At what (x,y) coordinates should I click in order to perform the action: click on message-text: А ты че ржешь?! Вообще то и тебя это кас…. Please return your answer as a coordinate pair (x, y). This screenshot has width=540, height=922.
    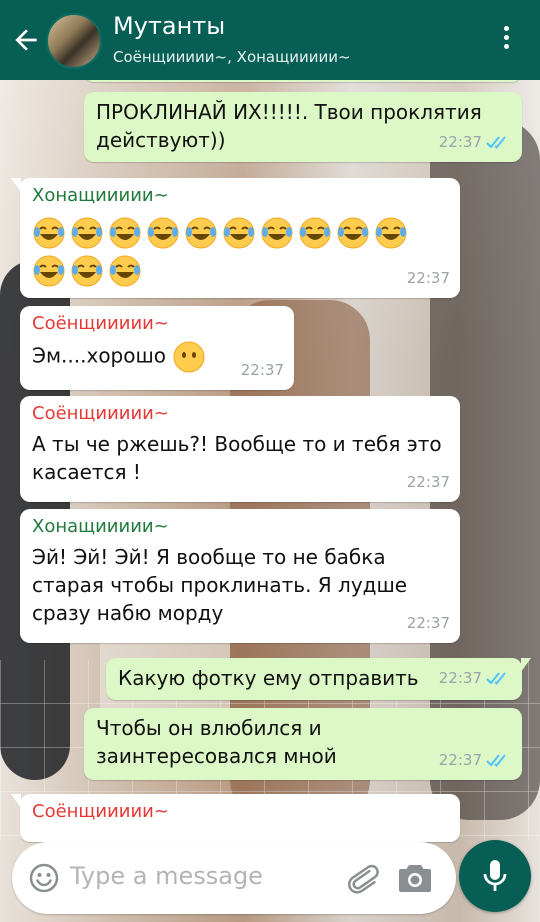
    Looking at the image, I should click on (237, 458).